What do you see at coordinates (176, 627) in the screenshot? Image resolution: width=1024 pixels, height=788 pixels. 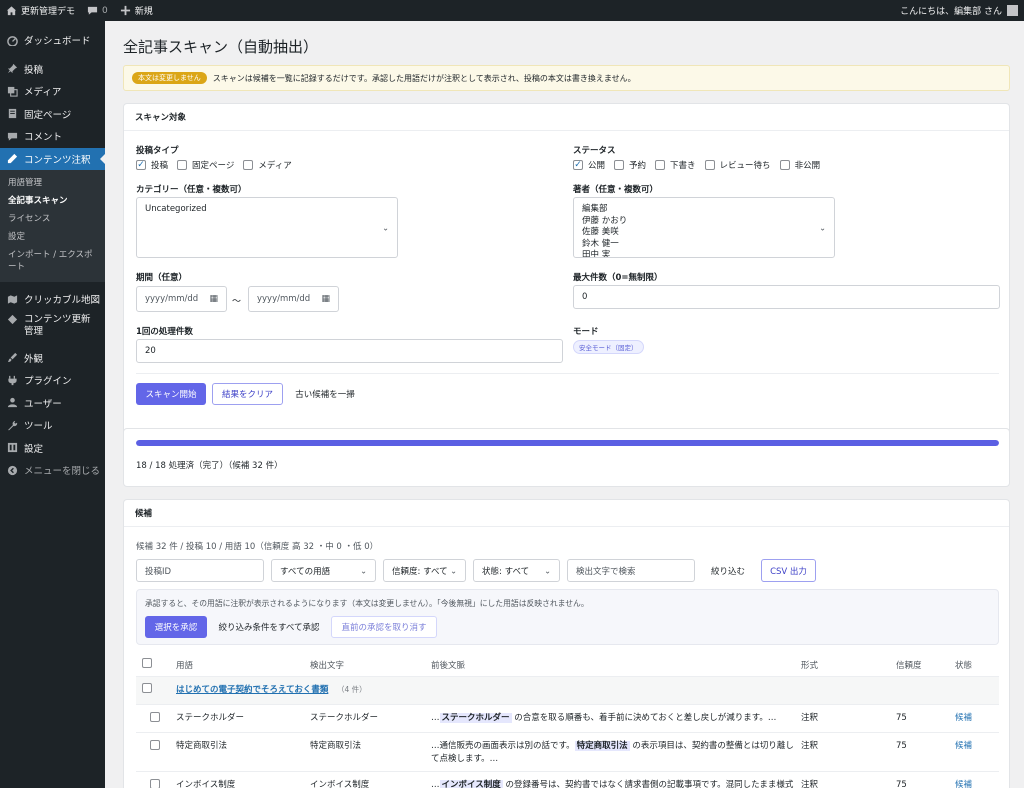 I see `approve-selected-button: 選択を承認` at bounding box center [176, 627].